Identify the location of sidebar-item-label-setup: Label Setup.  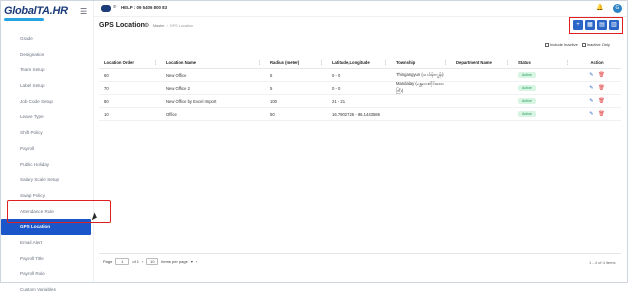
(47, 86).